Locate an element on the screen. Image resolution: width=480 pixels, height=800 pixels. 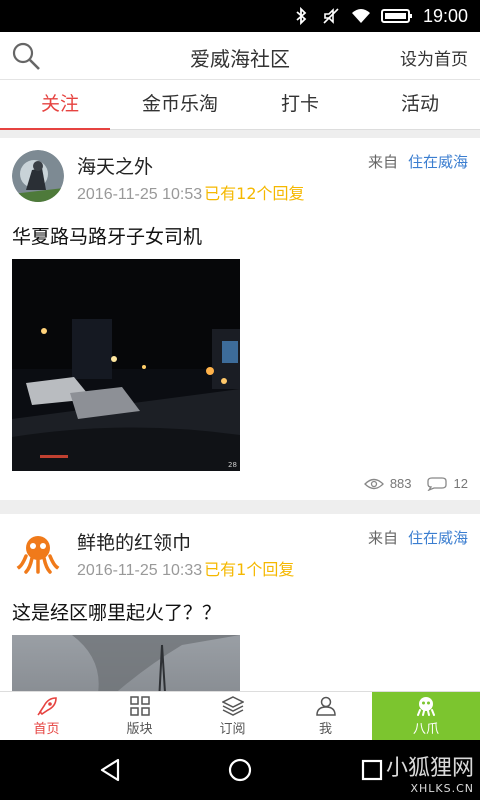
nav-me-label: 我 is located at coordinates (325, 729).